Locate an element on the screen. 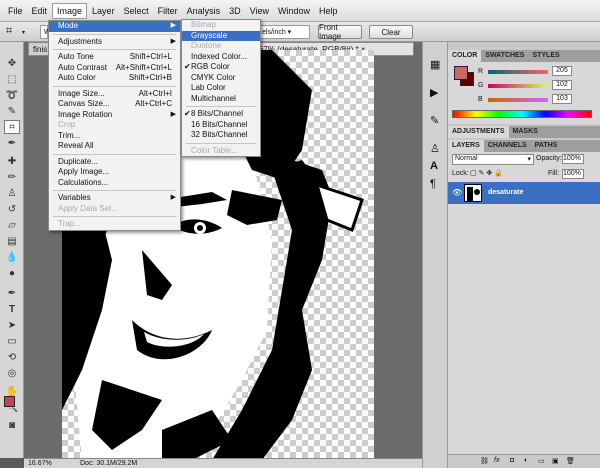 Image resolution: width=600 pixels, height=468 pixels. menu-item-cmyk-color: CMYK Color is located at coordinates (221, 78).